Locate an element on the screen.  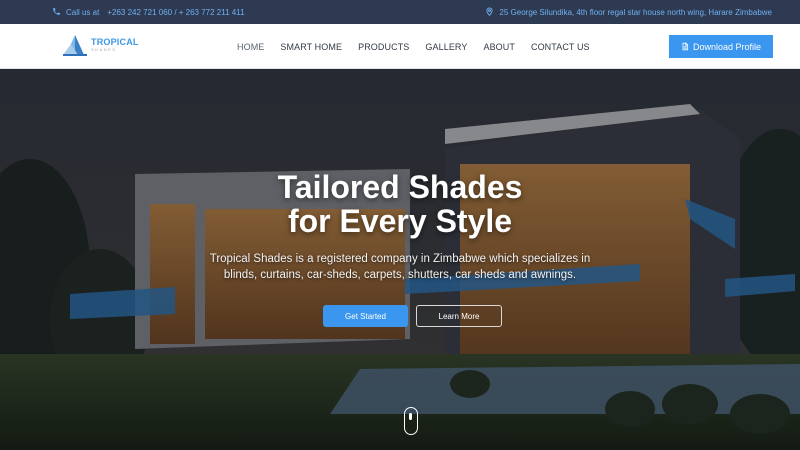
nav-home: HOME is located at coordinates (250, 47).